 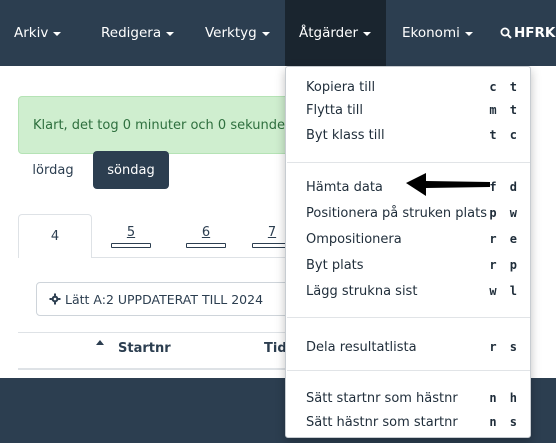 I want to click on class-tab-4-label: 4, so click(x=55, y=236).